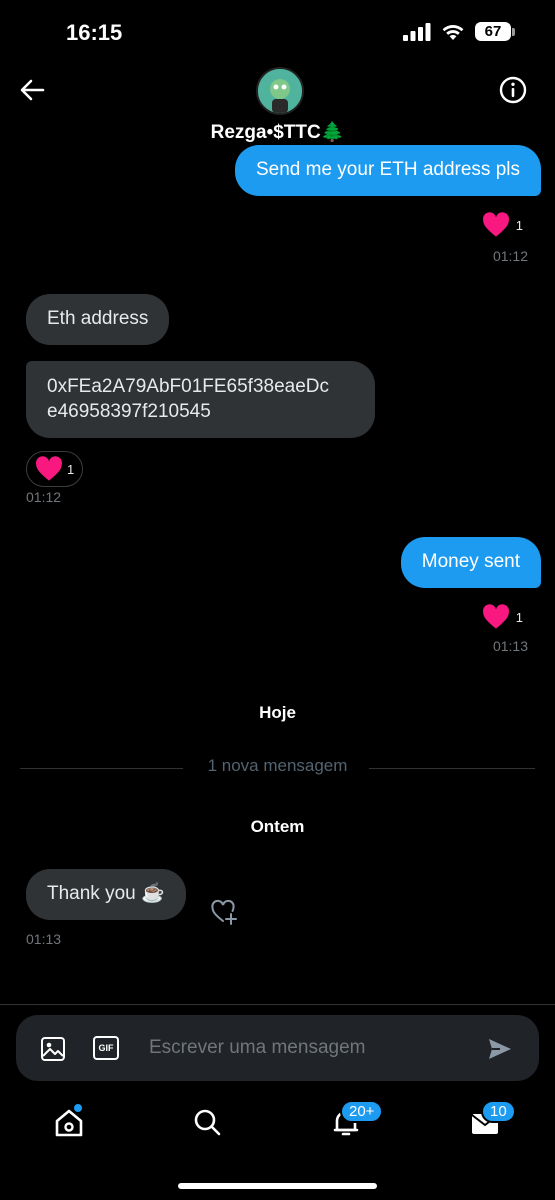 The width and height of the screenshot is (555, 1200). I want to click on message-text-line: 0xFEa2A79AbF01FE65f38eaeDc, so click(188, 386).